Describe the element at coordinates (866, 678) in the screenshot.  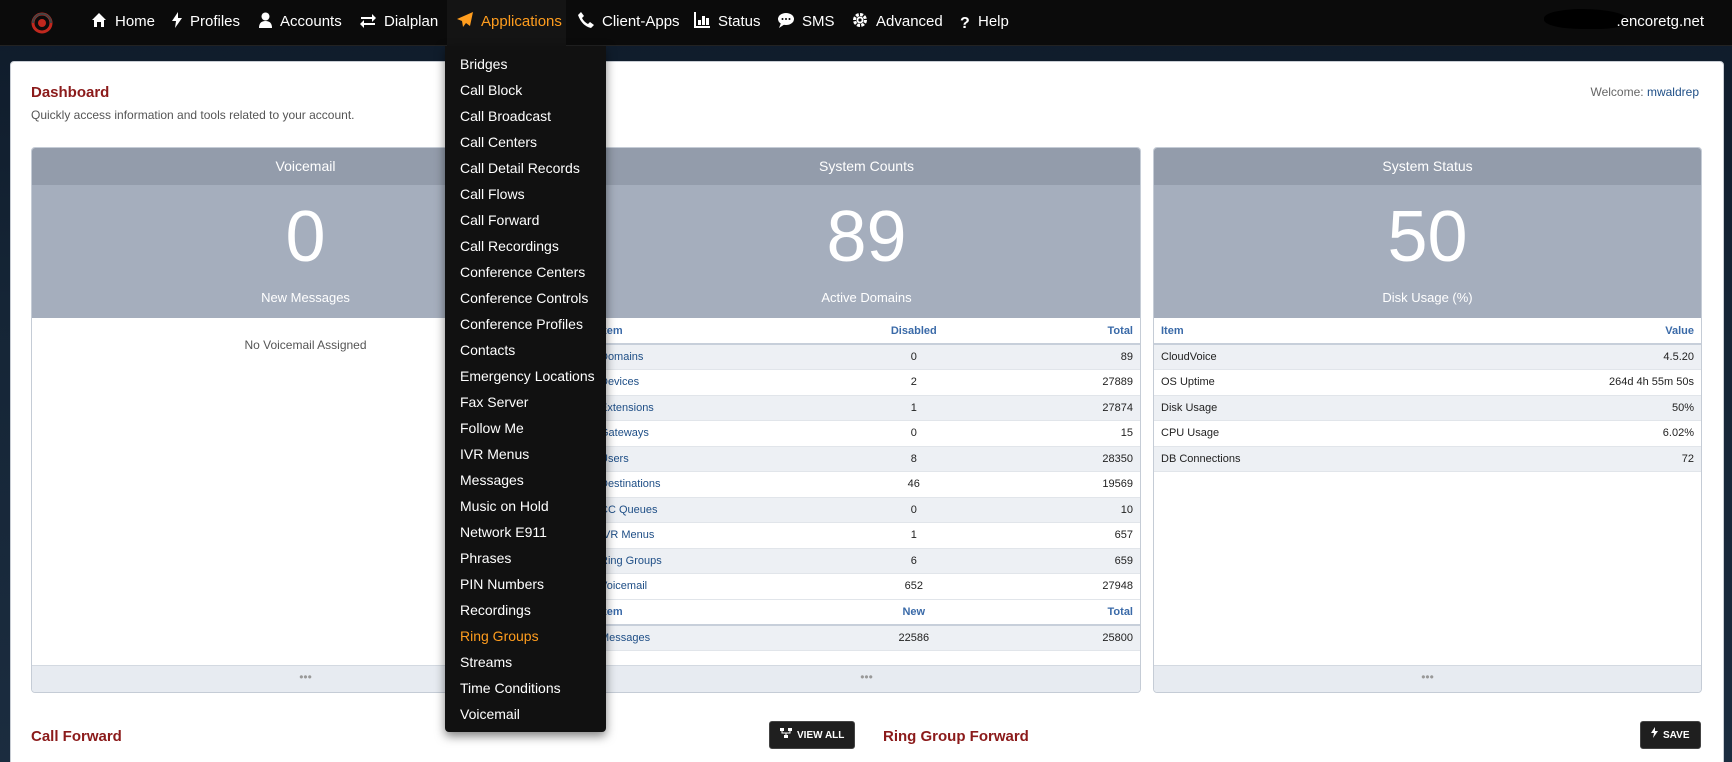
I see `system-counts-expand-handle: •••` at that location.